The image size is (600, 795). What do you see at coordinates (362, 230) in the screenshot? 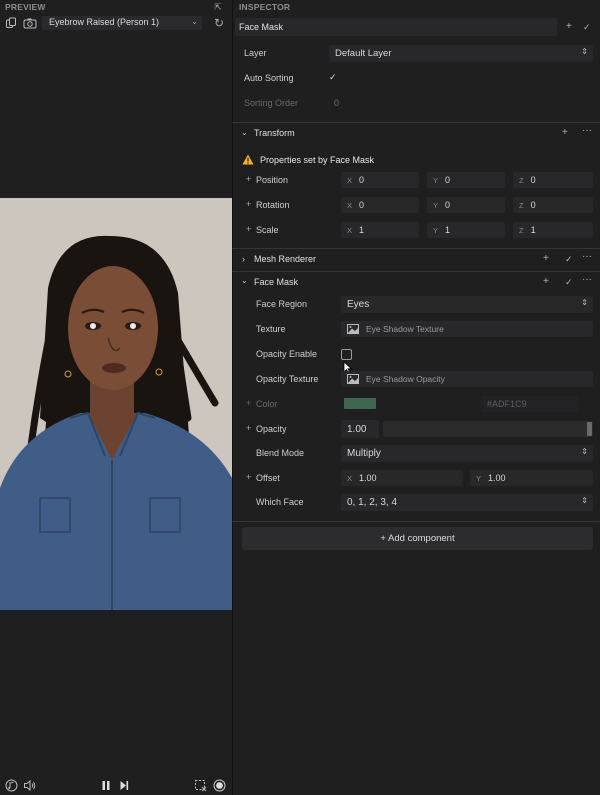
I see `scale-x-value: 1` at bounding box center [362, 230].